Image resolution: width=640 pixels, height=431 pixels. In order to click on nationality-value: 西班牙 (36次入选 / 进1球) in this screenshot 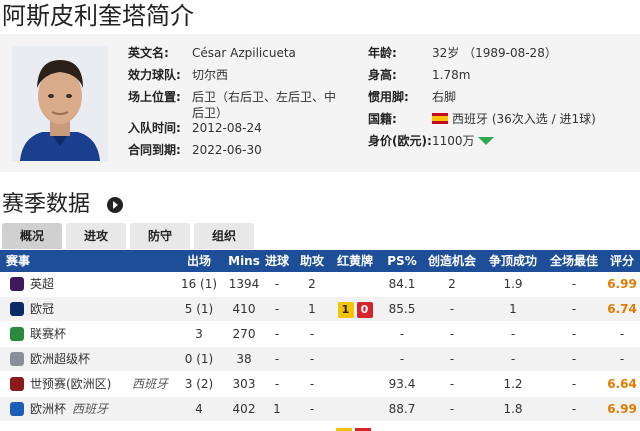, I will do `click(524, 119)`.